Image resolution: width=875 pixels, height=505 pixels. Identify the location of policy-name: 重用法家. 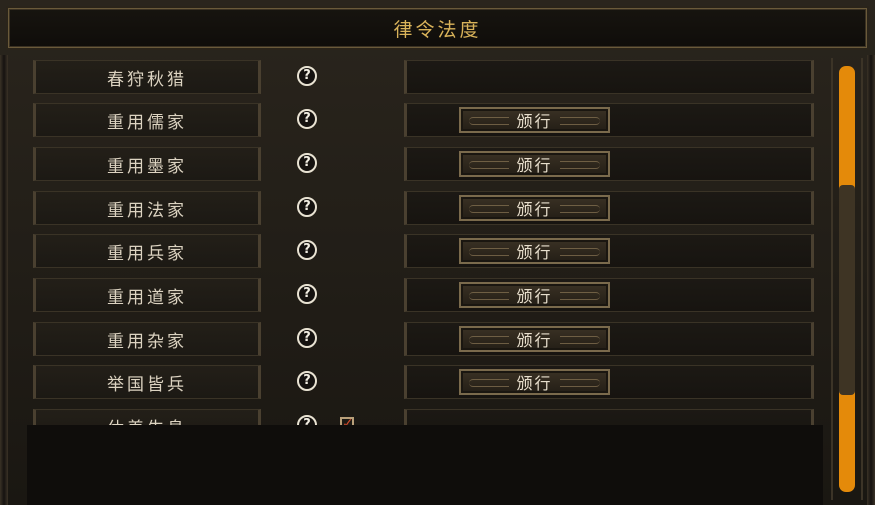
(147, 210).